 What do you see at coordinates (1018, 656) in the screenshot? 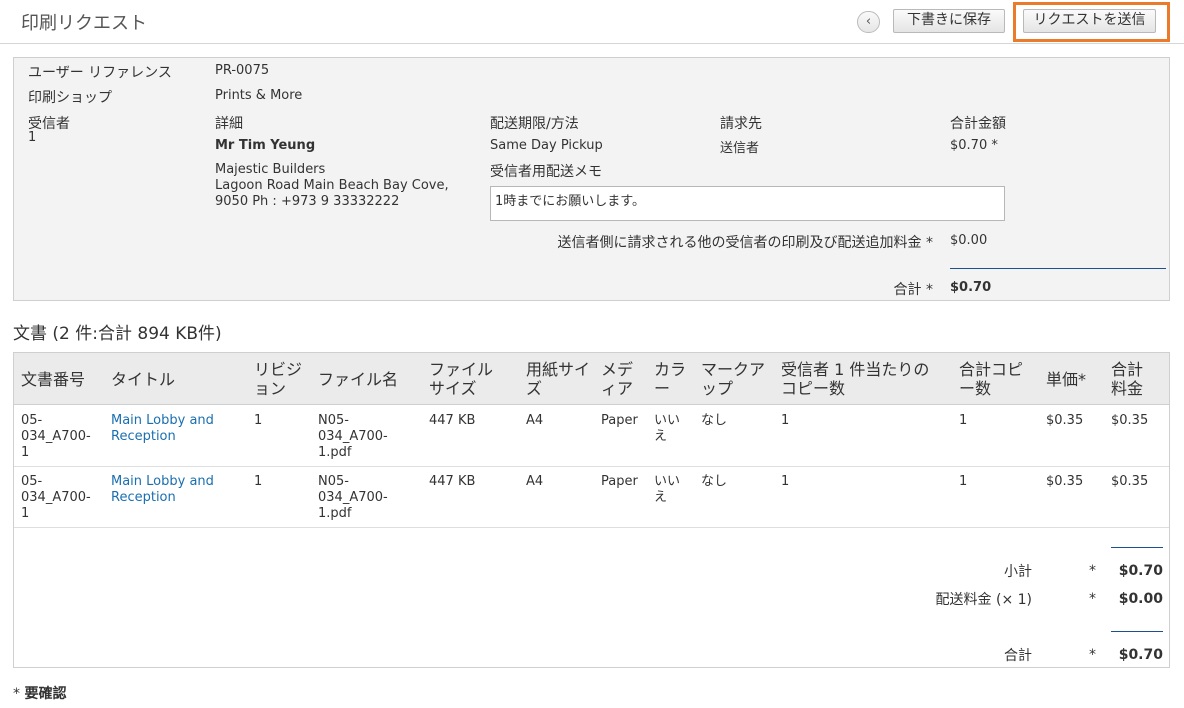
I see `documents-total-label: 合計` at bounding box center [1018, 656].